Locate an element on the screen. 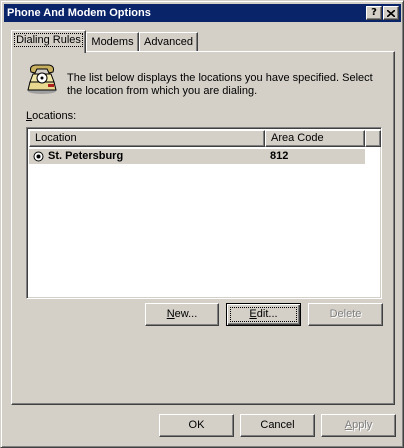  list-item: St. Petersburg 812 is located at coordinates (197, 156).